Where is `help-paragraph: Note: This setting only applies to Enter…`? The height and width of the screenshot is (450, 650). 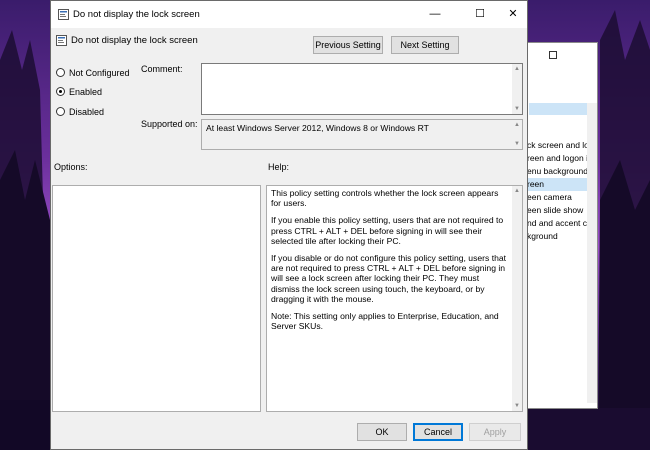 help-paragraph: Note: This setting only applies to Enter… is located at coordinates (385, 321).